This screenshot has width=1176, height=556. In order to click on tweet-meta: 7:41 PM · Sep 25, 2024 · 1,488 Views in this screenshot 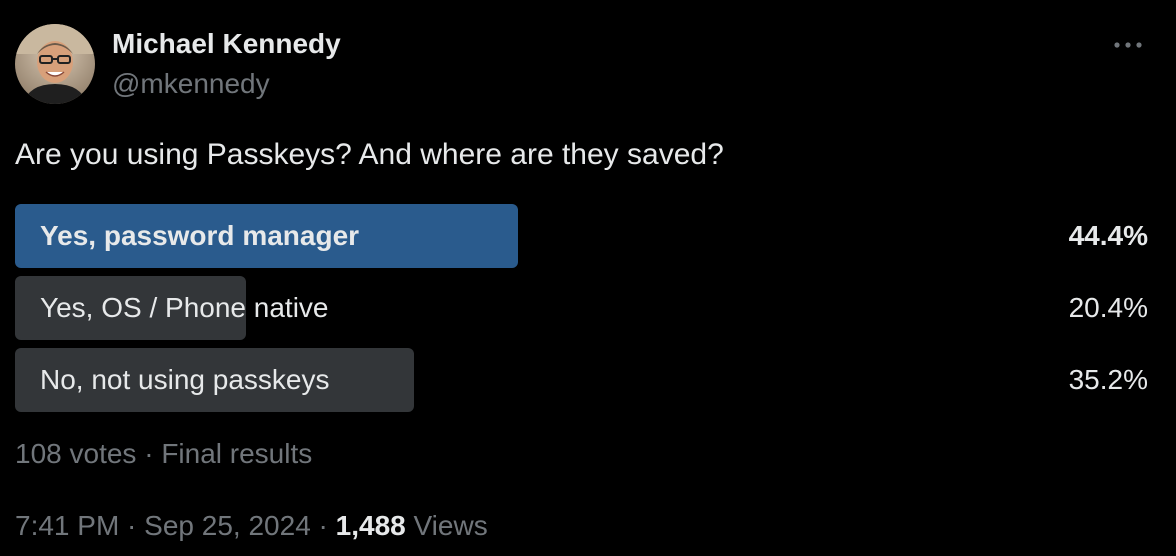, I will do `click(251, 526)`.